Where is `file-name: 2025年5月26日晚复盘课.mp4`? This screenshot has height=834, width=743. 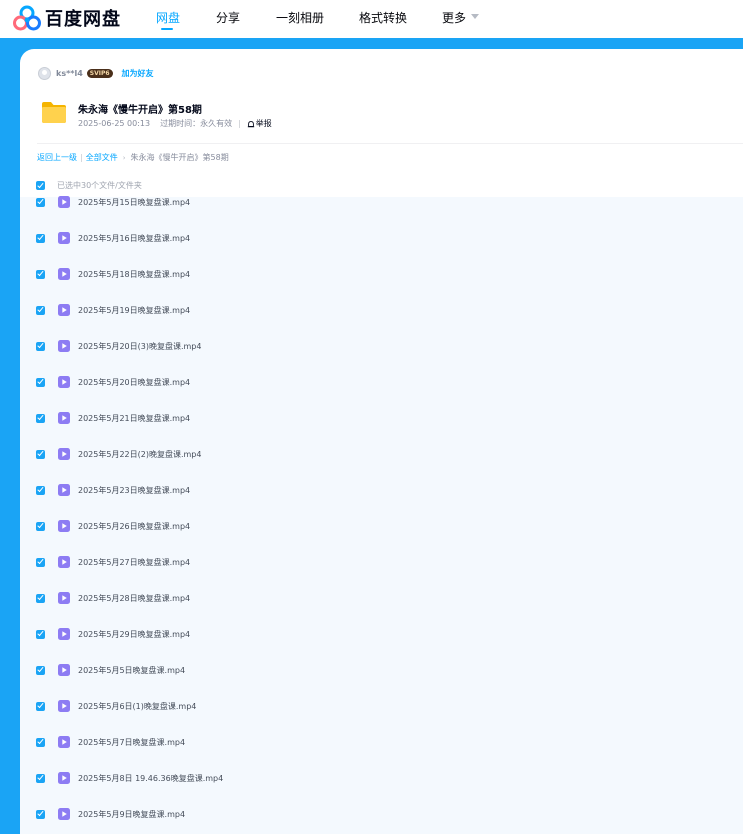
file-name: 2025年5月26日晚复盘课.mp4 is located at coordinates (134, 526).